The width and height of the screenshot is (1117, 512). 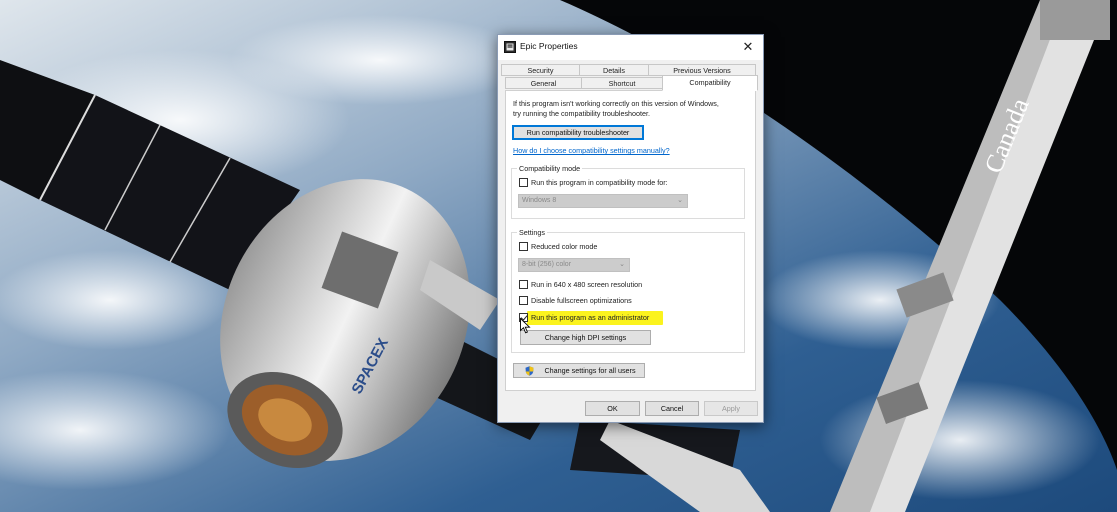 I want to click on shield-icon, so click(x=529, y=371).